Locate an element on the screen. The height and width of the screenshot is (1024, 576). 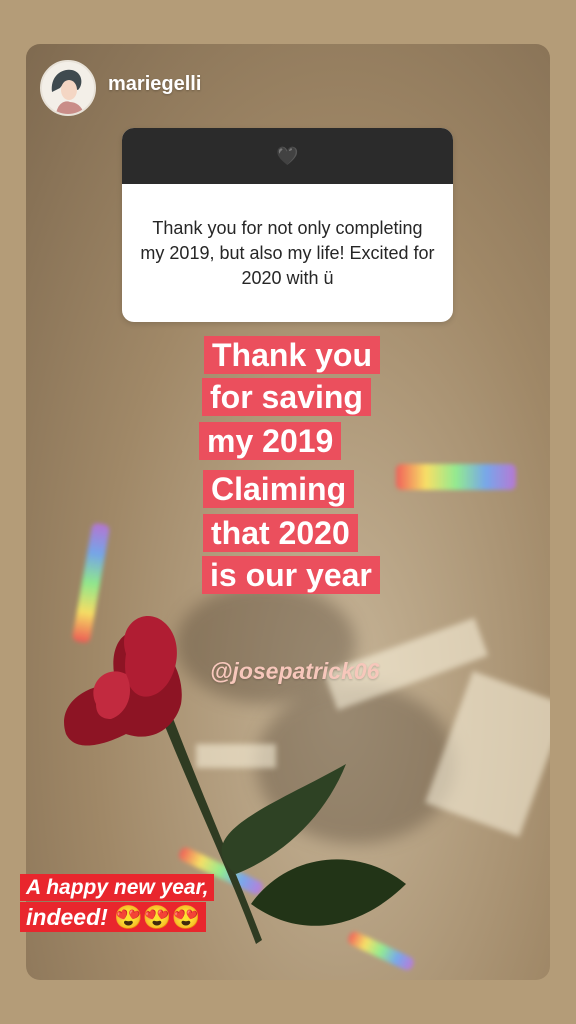
bottom-text-indeed: indeed! is located at coordinates (67, 917).